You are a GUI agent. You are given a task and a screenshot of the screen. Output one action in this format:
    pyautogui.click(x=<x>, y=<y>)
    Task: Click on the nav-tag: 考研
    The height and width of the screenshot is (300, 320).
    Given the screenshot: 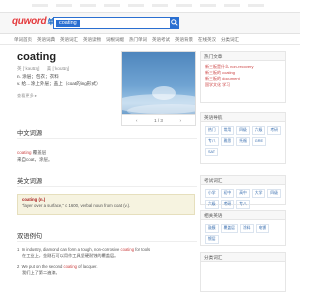 What is the action you would take?
    pyautogui.click(x=274, y=130)
    